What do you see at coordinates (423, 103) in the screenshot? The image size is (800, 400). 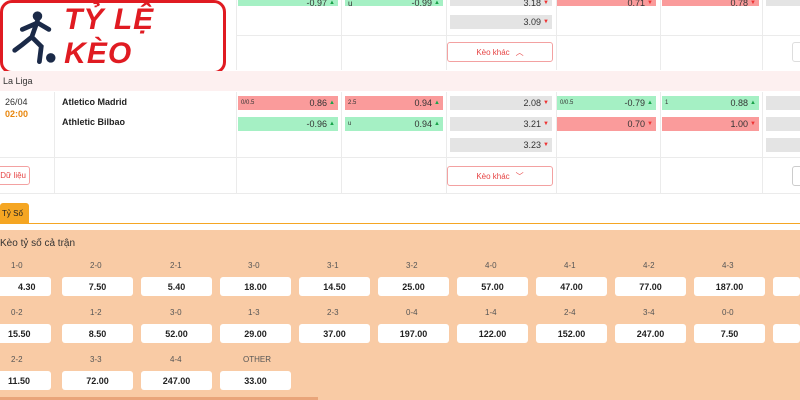 I see `odds-value: 0.94` at bounding box center [423, 103].